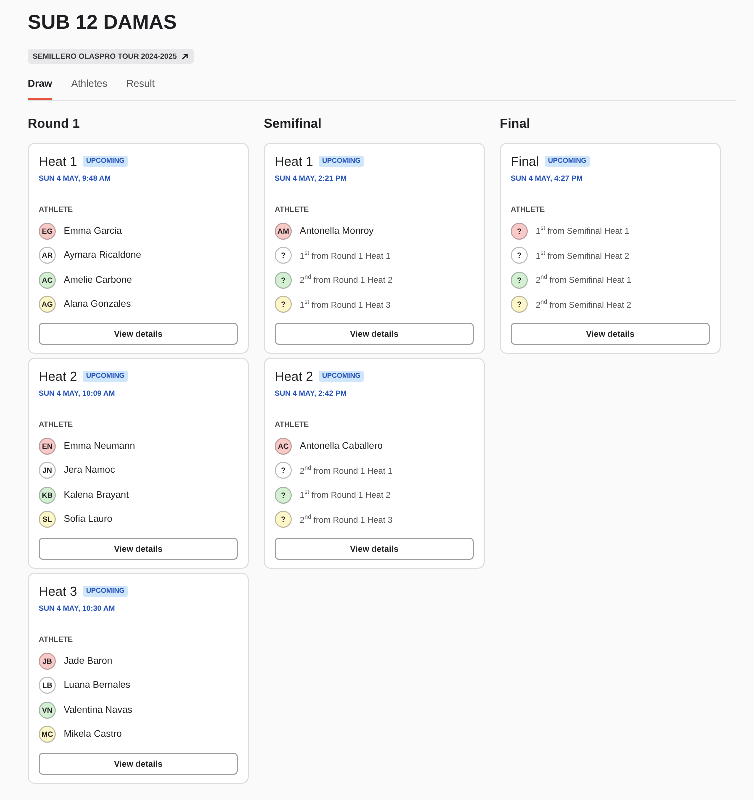  Describe the element at coordinates (88, 661) in the screenshot. I see `athlete-name: Jade Baron` at that location.